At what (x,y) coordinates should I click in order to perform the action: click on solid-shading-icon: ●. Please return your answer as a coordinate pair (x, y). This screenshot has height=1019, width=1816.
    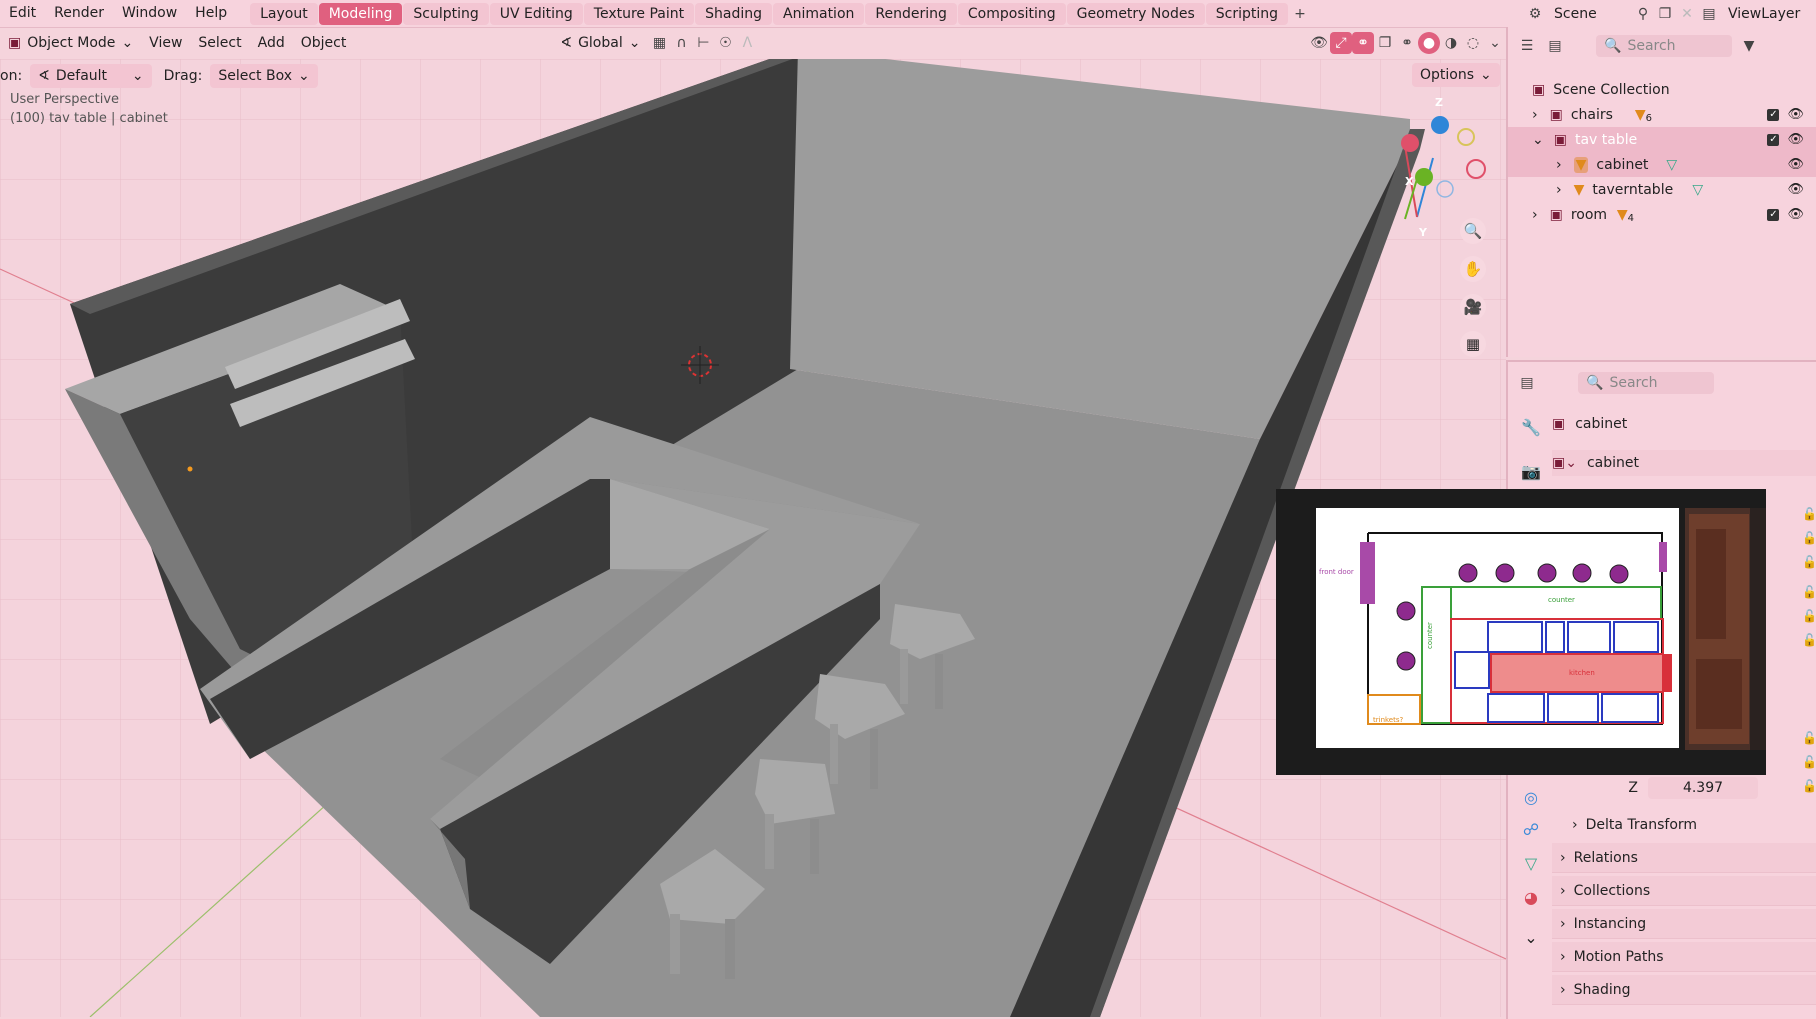
    Looking at the image, I should click on (1429, 43).